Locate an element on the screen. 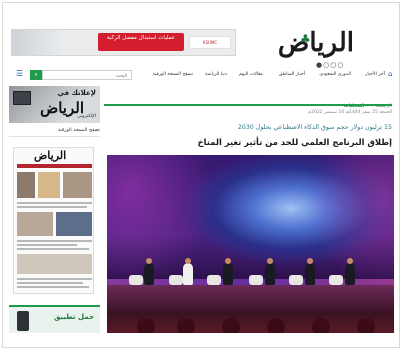  site-logo: ♣ الرياض is located at coordinates (309, 43).